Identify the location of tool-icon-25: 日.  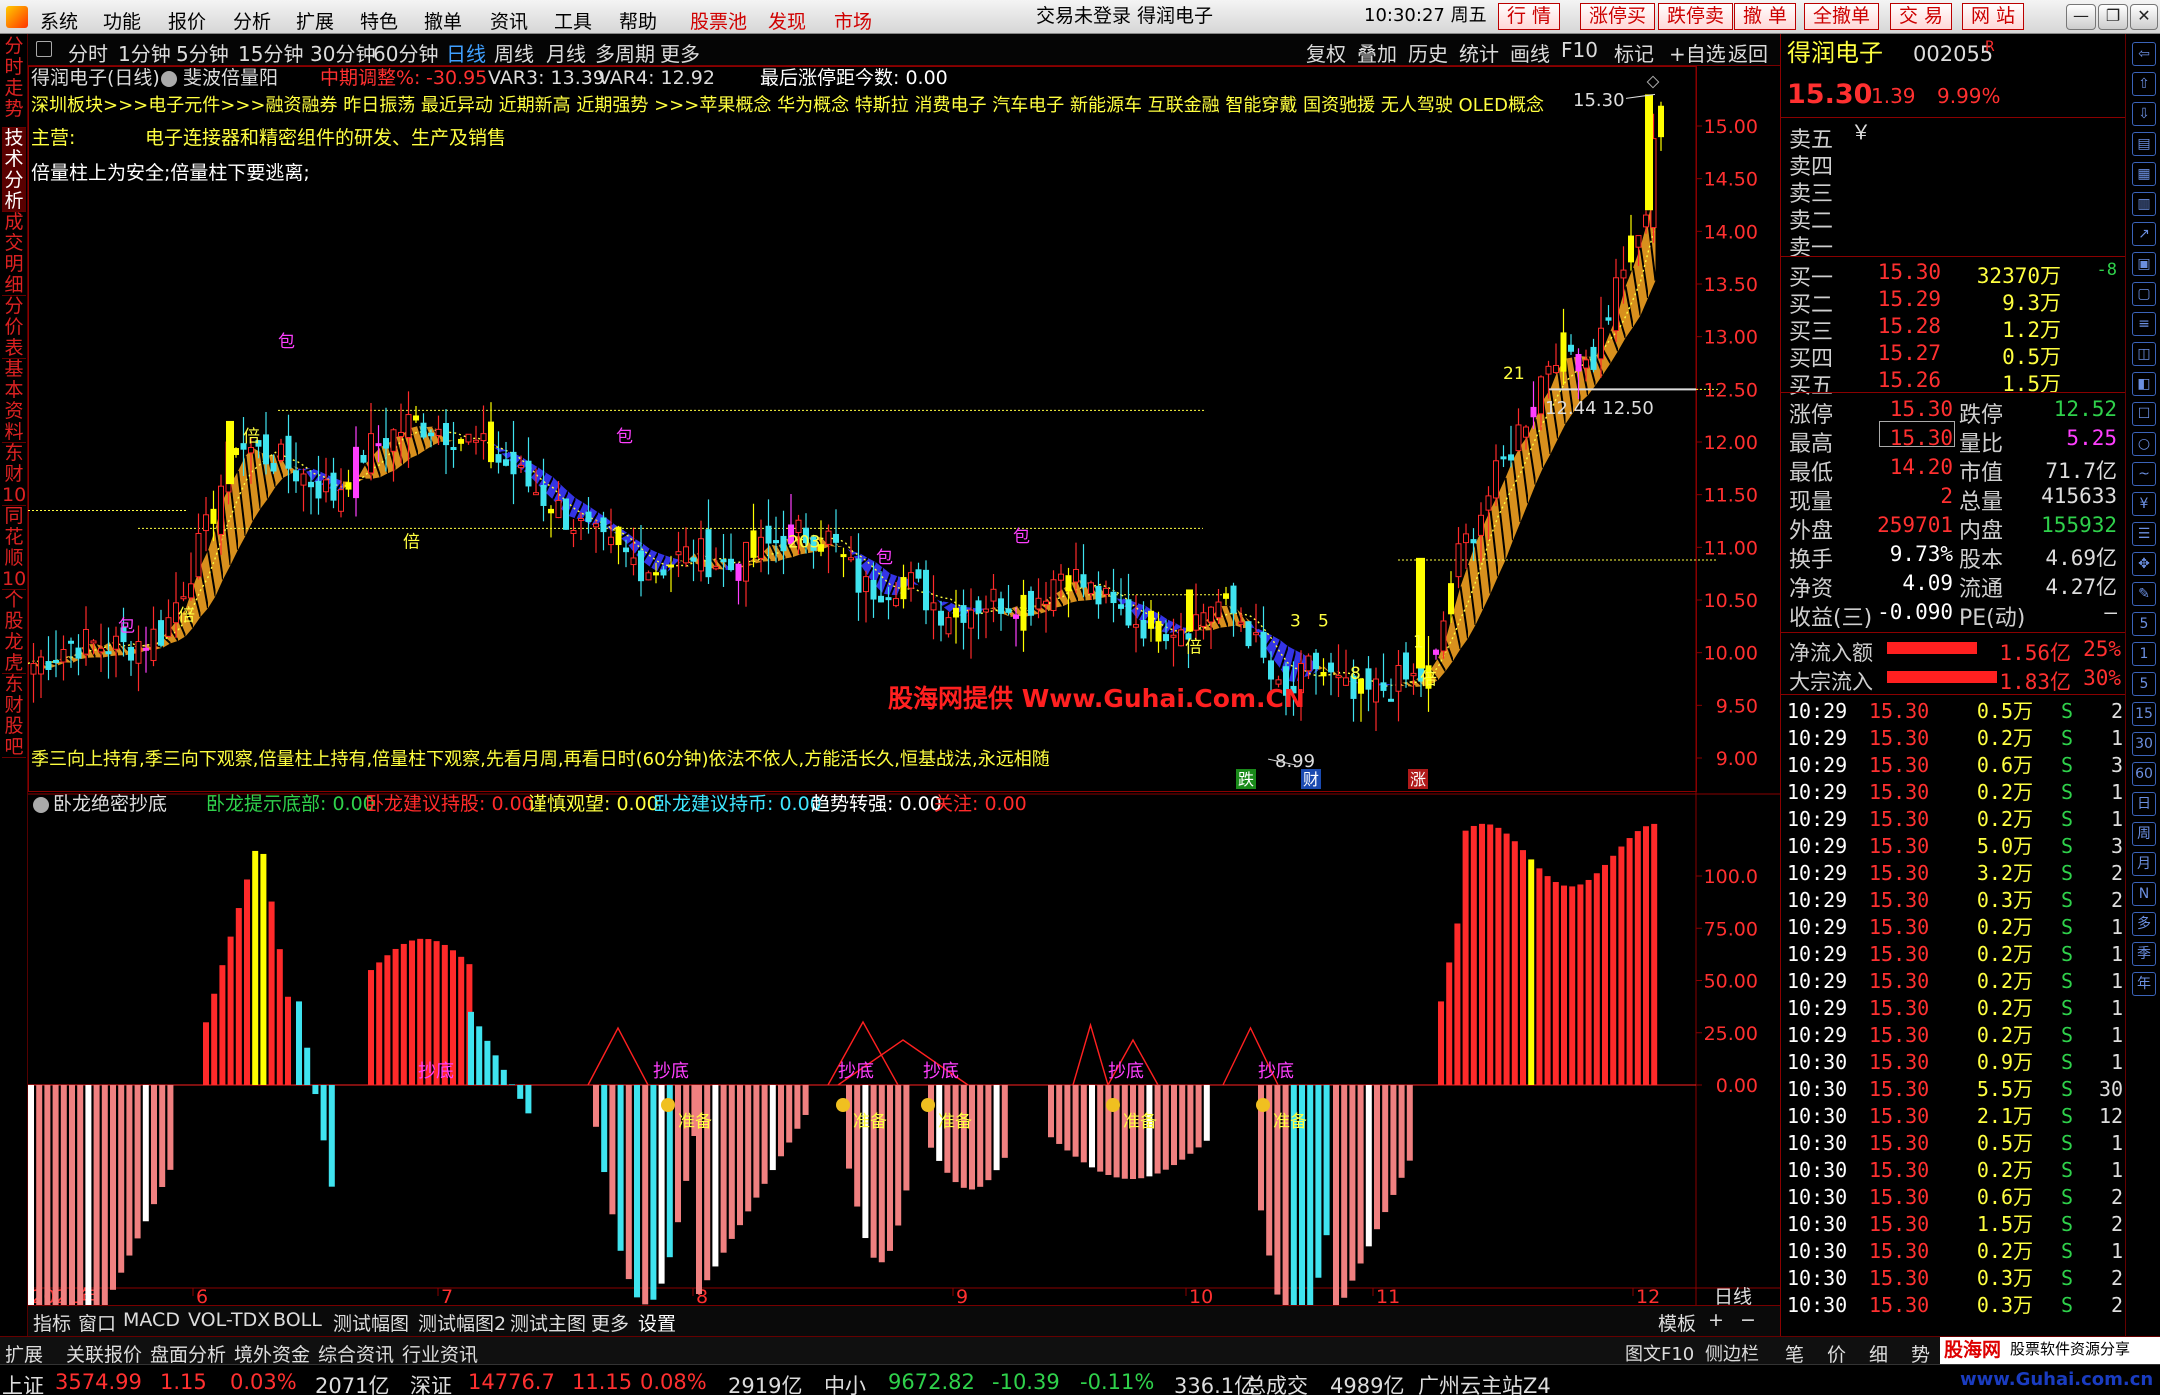
(2144, 804).